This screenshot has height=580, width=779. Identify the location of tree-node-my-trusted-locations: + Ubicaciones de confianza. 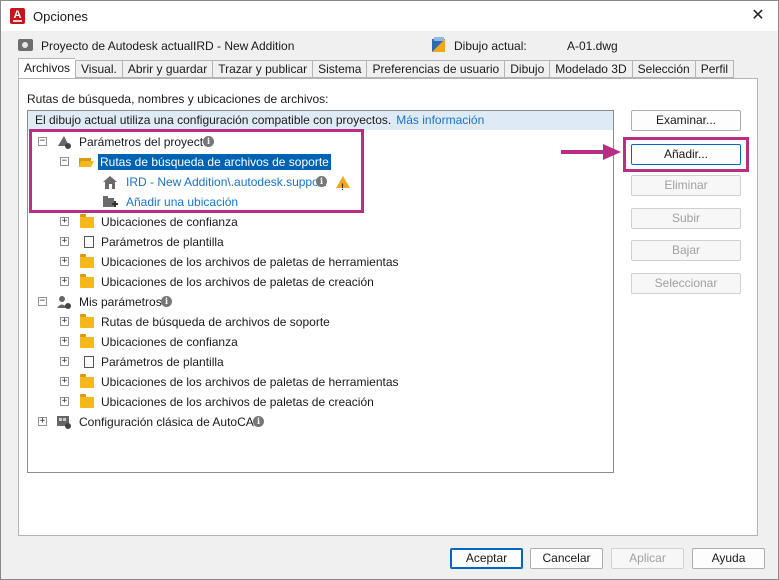
(258, 342).